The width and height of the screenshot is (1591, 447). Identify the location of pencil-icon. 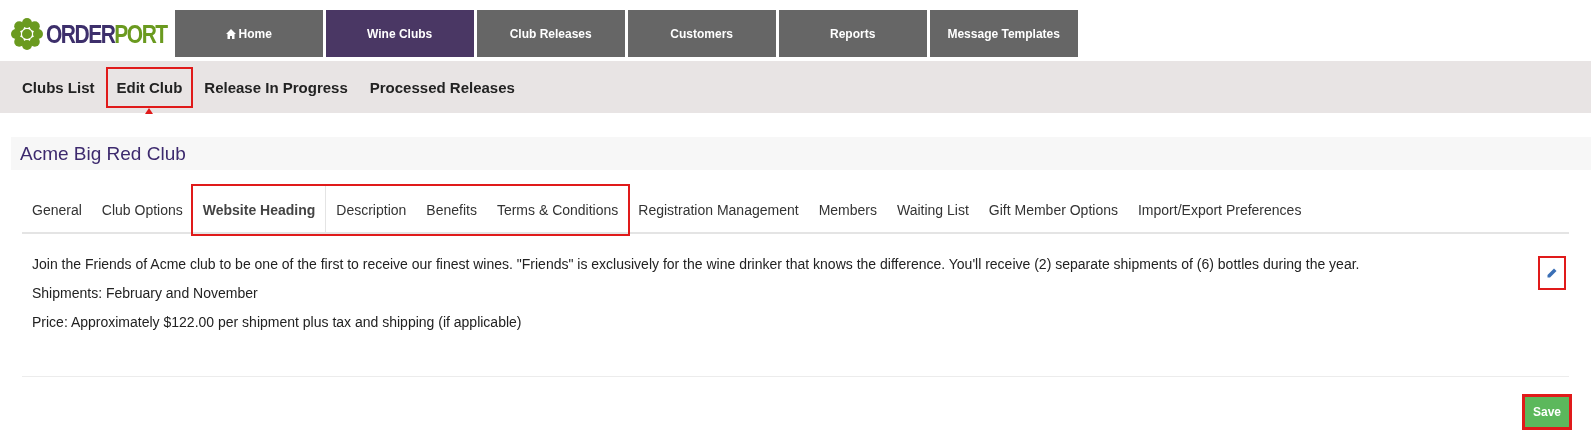
(1552, 273).